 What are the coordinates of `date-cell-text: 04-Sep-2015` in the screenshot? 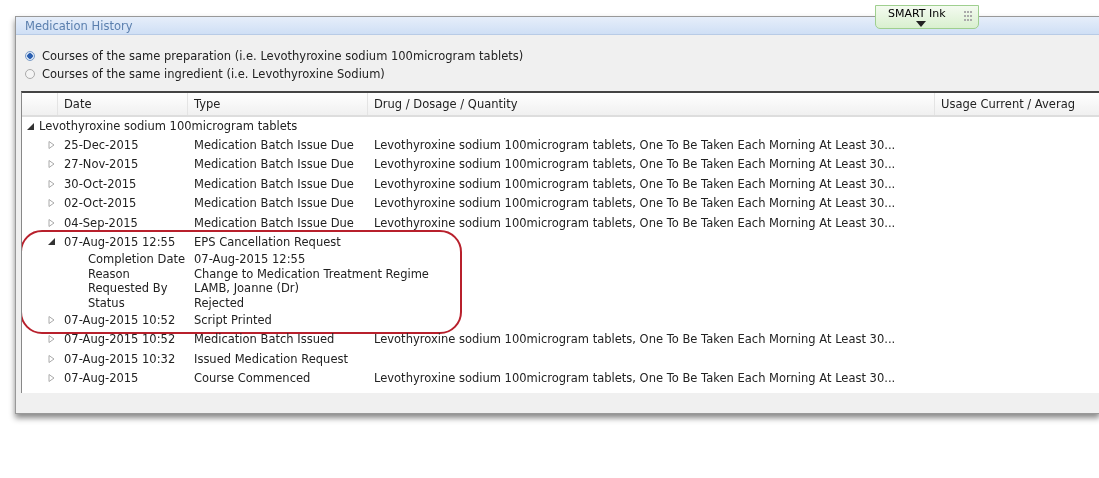 It's located at (101, 222).